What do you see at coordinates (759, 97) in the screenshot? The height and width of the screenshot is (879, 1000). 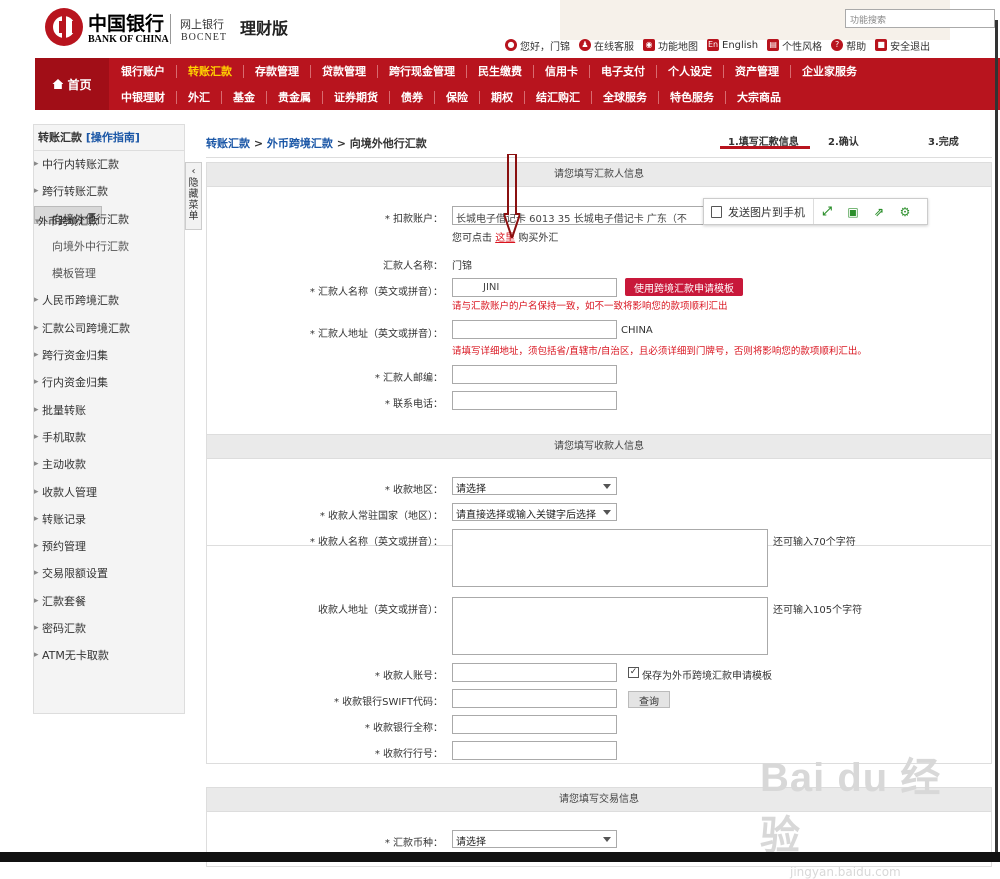 I see `nav-item: 大宗商品` at bounding box center [759, 97].